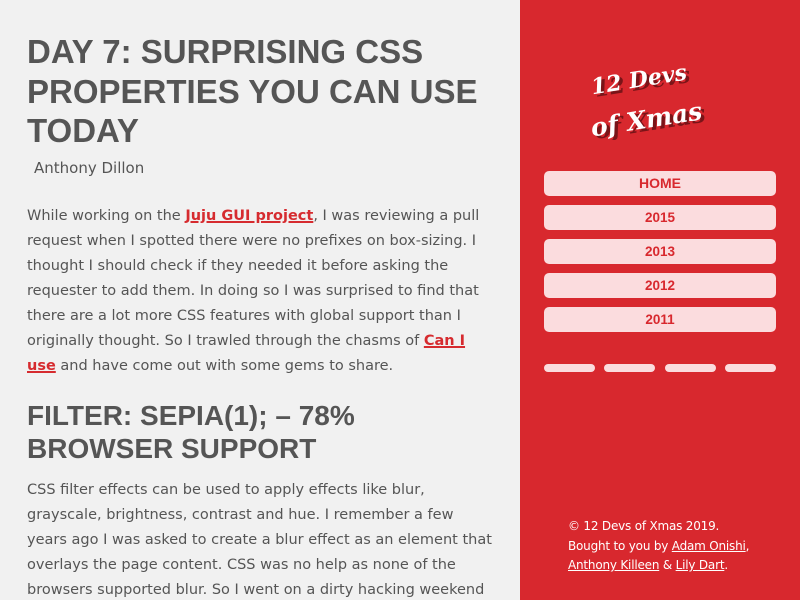 This screenshot has height=600, width=800. Describe the element at coordinates (660, 285) in the screenshot. I see `nav-item-2012: 2012` at that location.